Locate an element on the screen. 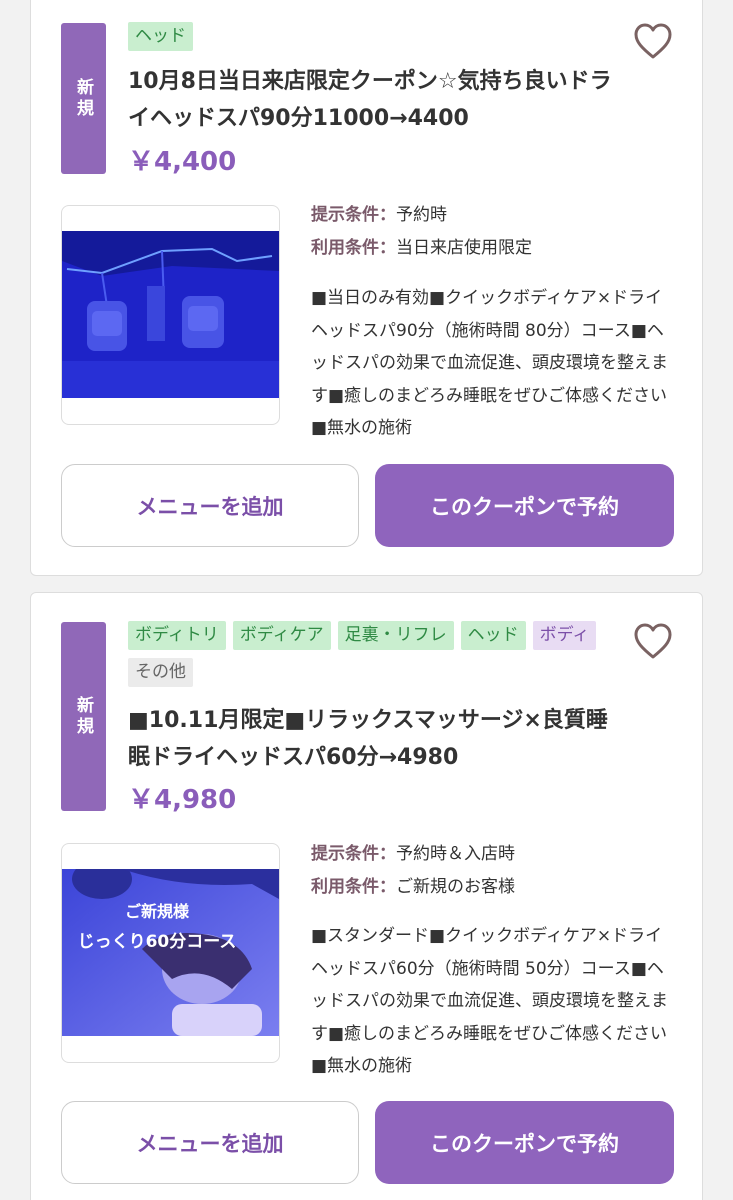 The height and width of the screenshot is (1200, 733). condition-value: 当日来店使用限定 is located at coordinates (464, 248).